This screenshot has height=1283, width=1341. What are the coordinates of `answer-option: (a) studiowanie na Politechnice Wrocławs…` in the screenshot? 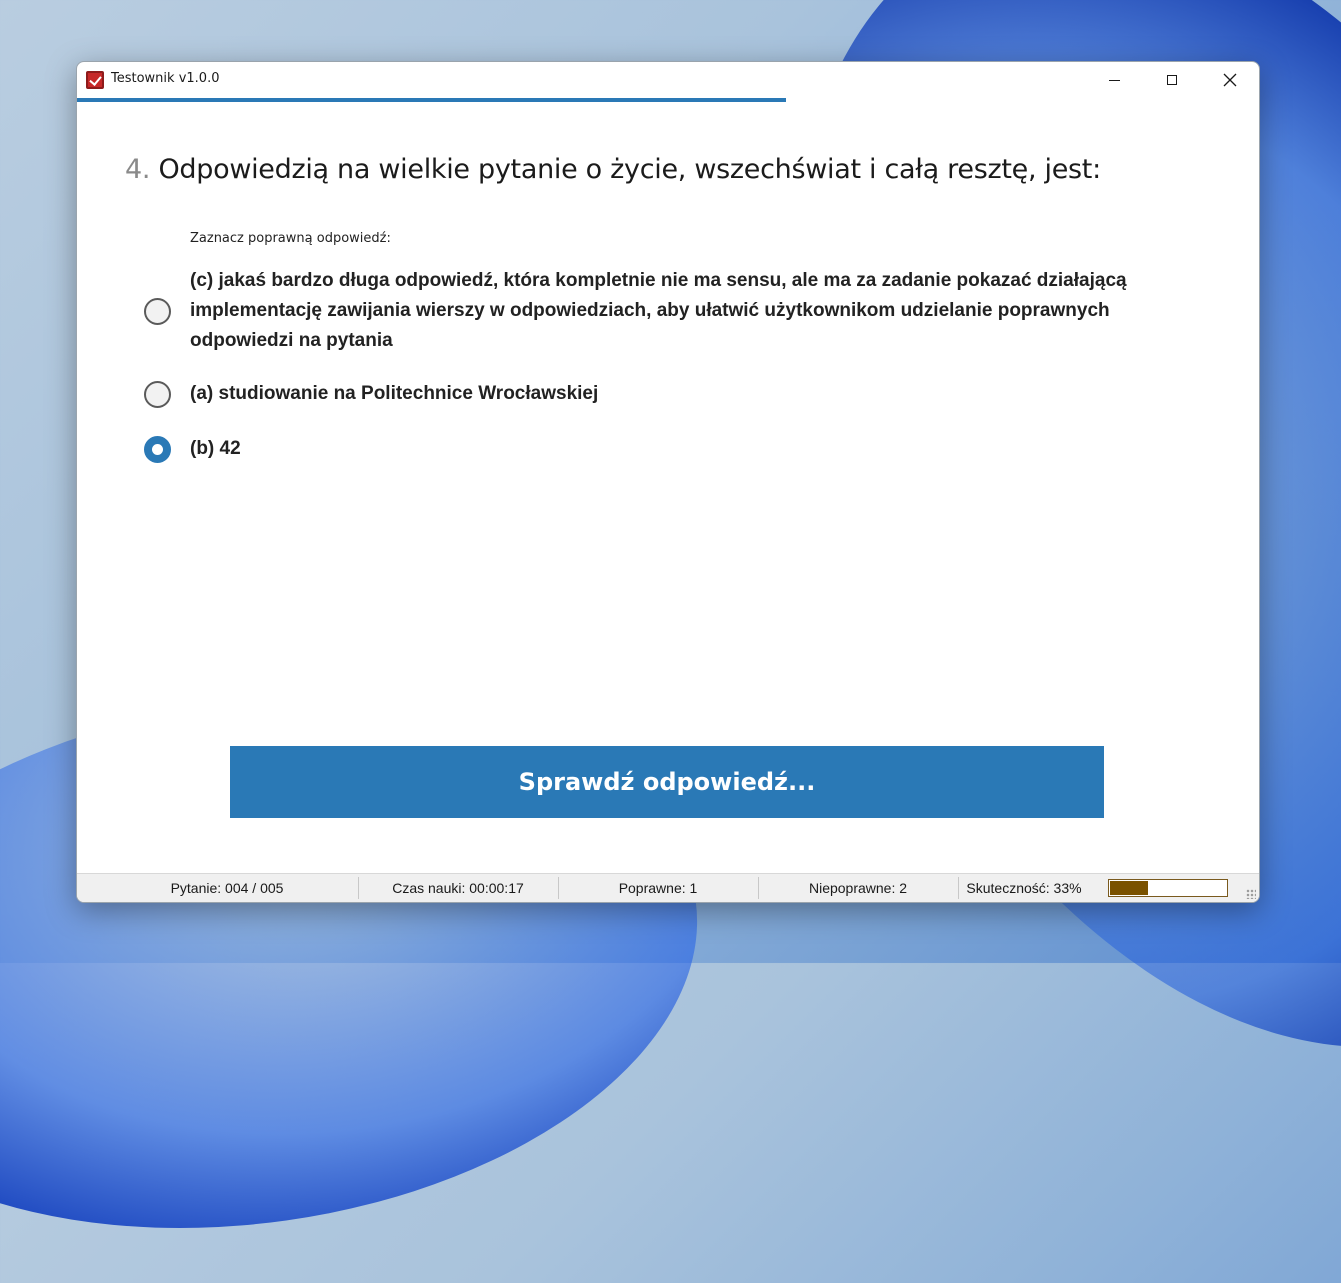 It's located at (672, 394).